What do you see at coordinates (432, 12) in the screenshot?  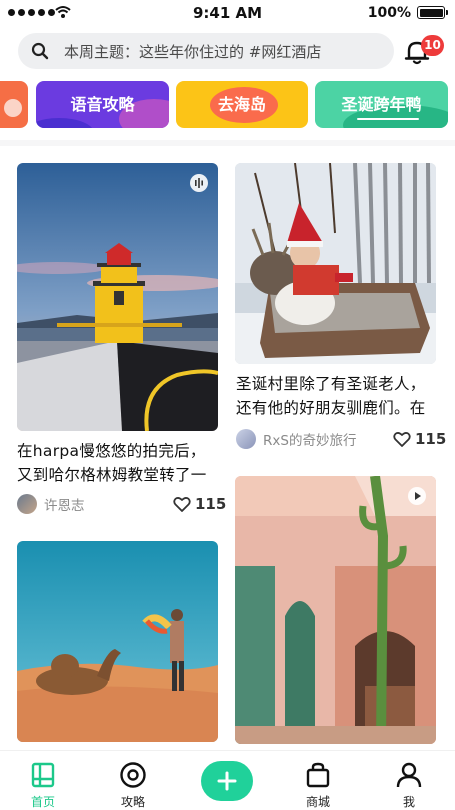 I see `battery-icon` at bounding box center [432, 12].